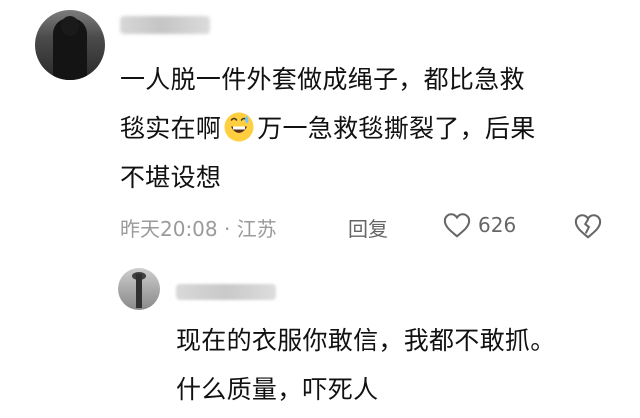 This screenshot has height=418, width=640. What do you see at coordinates (239, 127) in the screenshot?
I see `grinning-sweat-icon` at bounding box center [239, 127].